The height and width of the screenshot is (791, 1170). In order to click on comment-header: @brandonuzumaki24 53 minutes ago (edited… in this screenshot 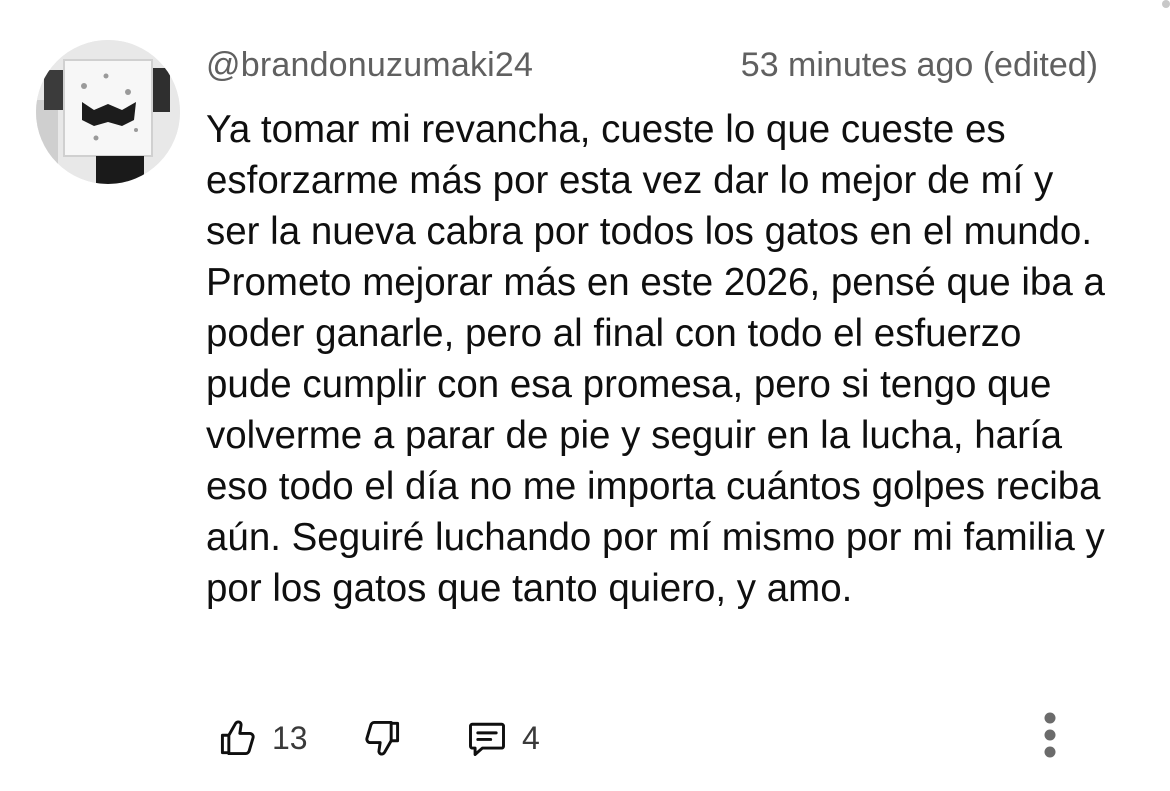, I will do `click(652, 66)`.